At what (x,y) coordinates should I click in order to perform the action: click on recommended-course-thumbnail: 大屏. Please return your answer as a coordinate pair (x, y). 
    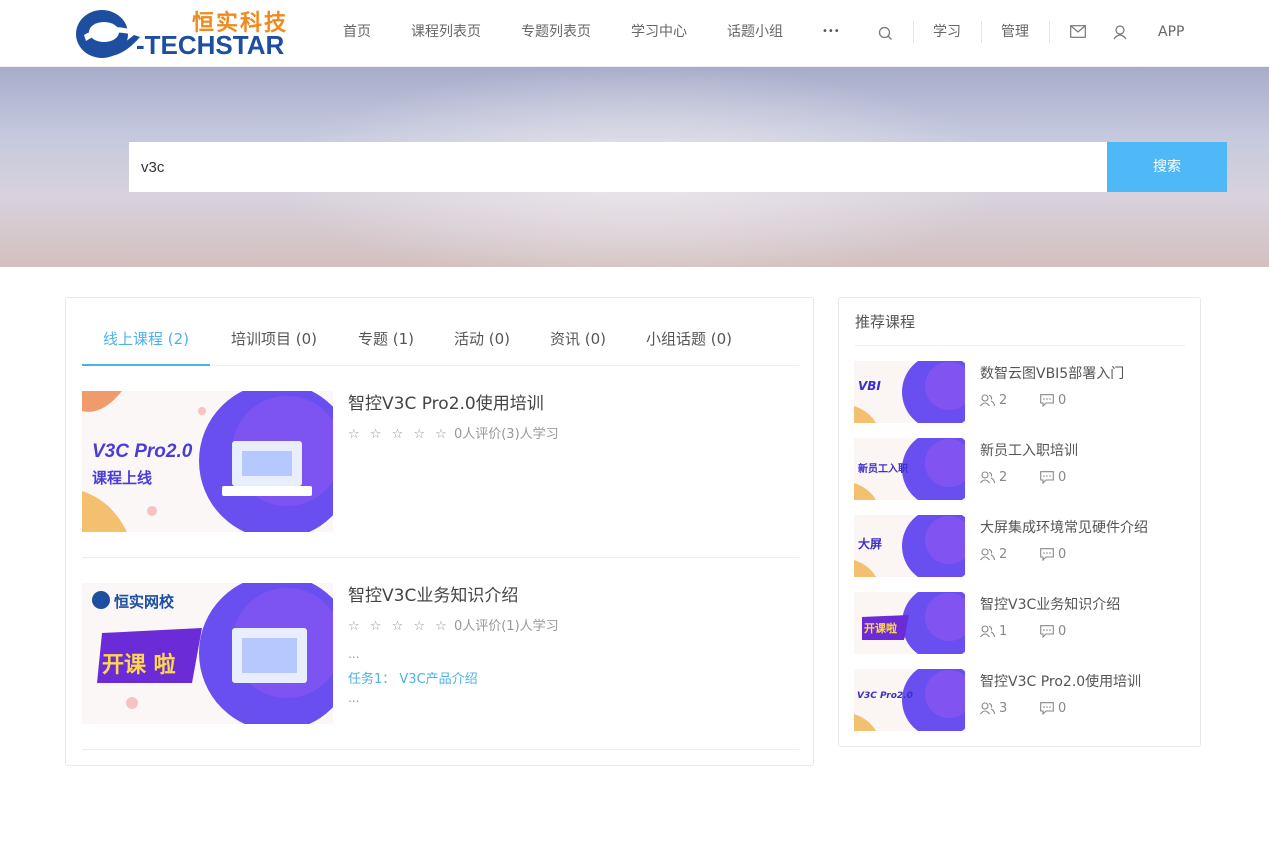
    Looking at the image, I should click on (909, 546).